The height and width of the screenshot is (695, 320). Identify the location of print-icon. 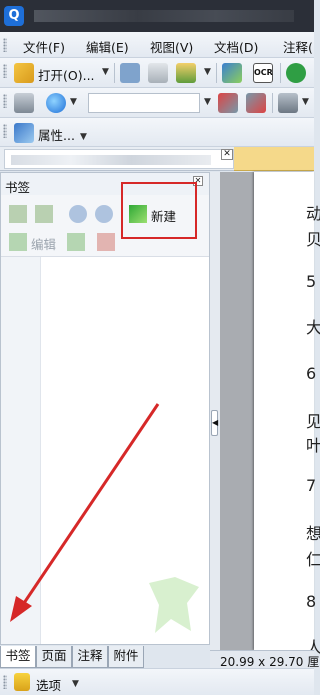
(158, 73).